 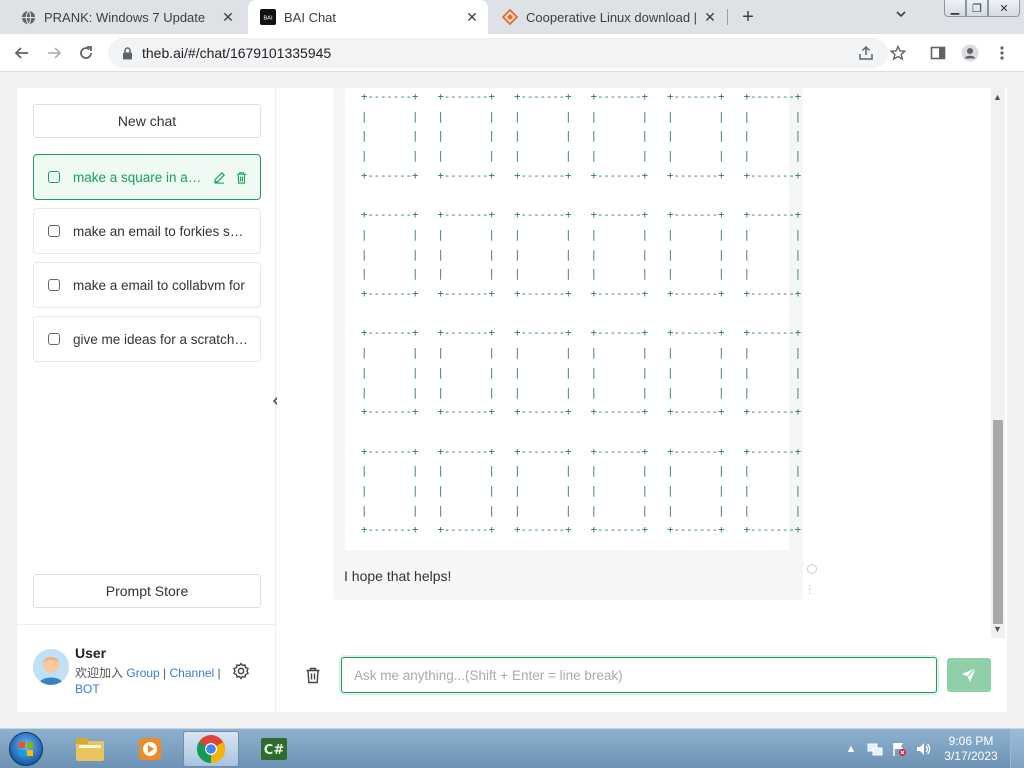 What do you see at coordinates (1002, 53) in the screenshot?
I see `browser-menu-icon` at bounding box center [1002, 53].